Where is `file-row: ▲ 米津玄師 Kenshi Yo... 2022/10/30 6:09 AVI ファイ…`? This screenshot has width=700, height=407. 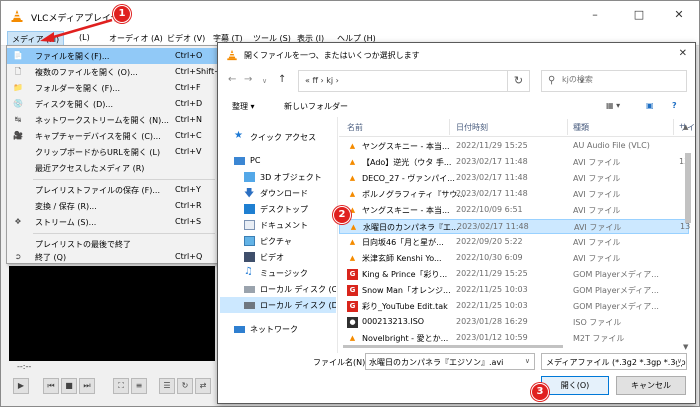 file-row: ▲ 米津玄師 Kenshi Yo... 2022/10/30 6:09 AVI ファイ… is located at coordinates (514, 258).